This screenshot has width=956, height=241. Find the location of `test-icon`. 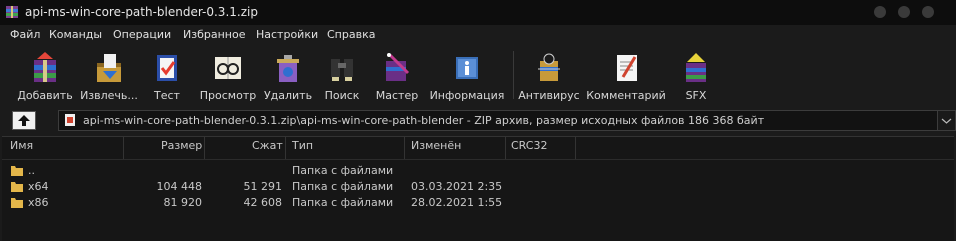

test-icon is located at coordinates (167, 68).